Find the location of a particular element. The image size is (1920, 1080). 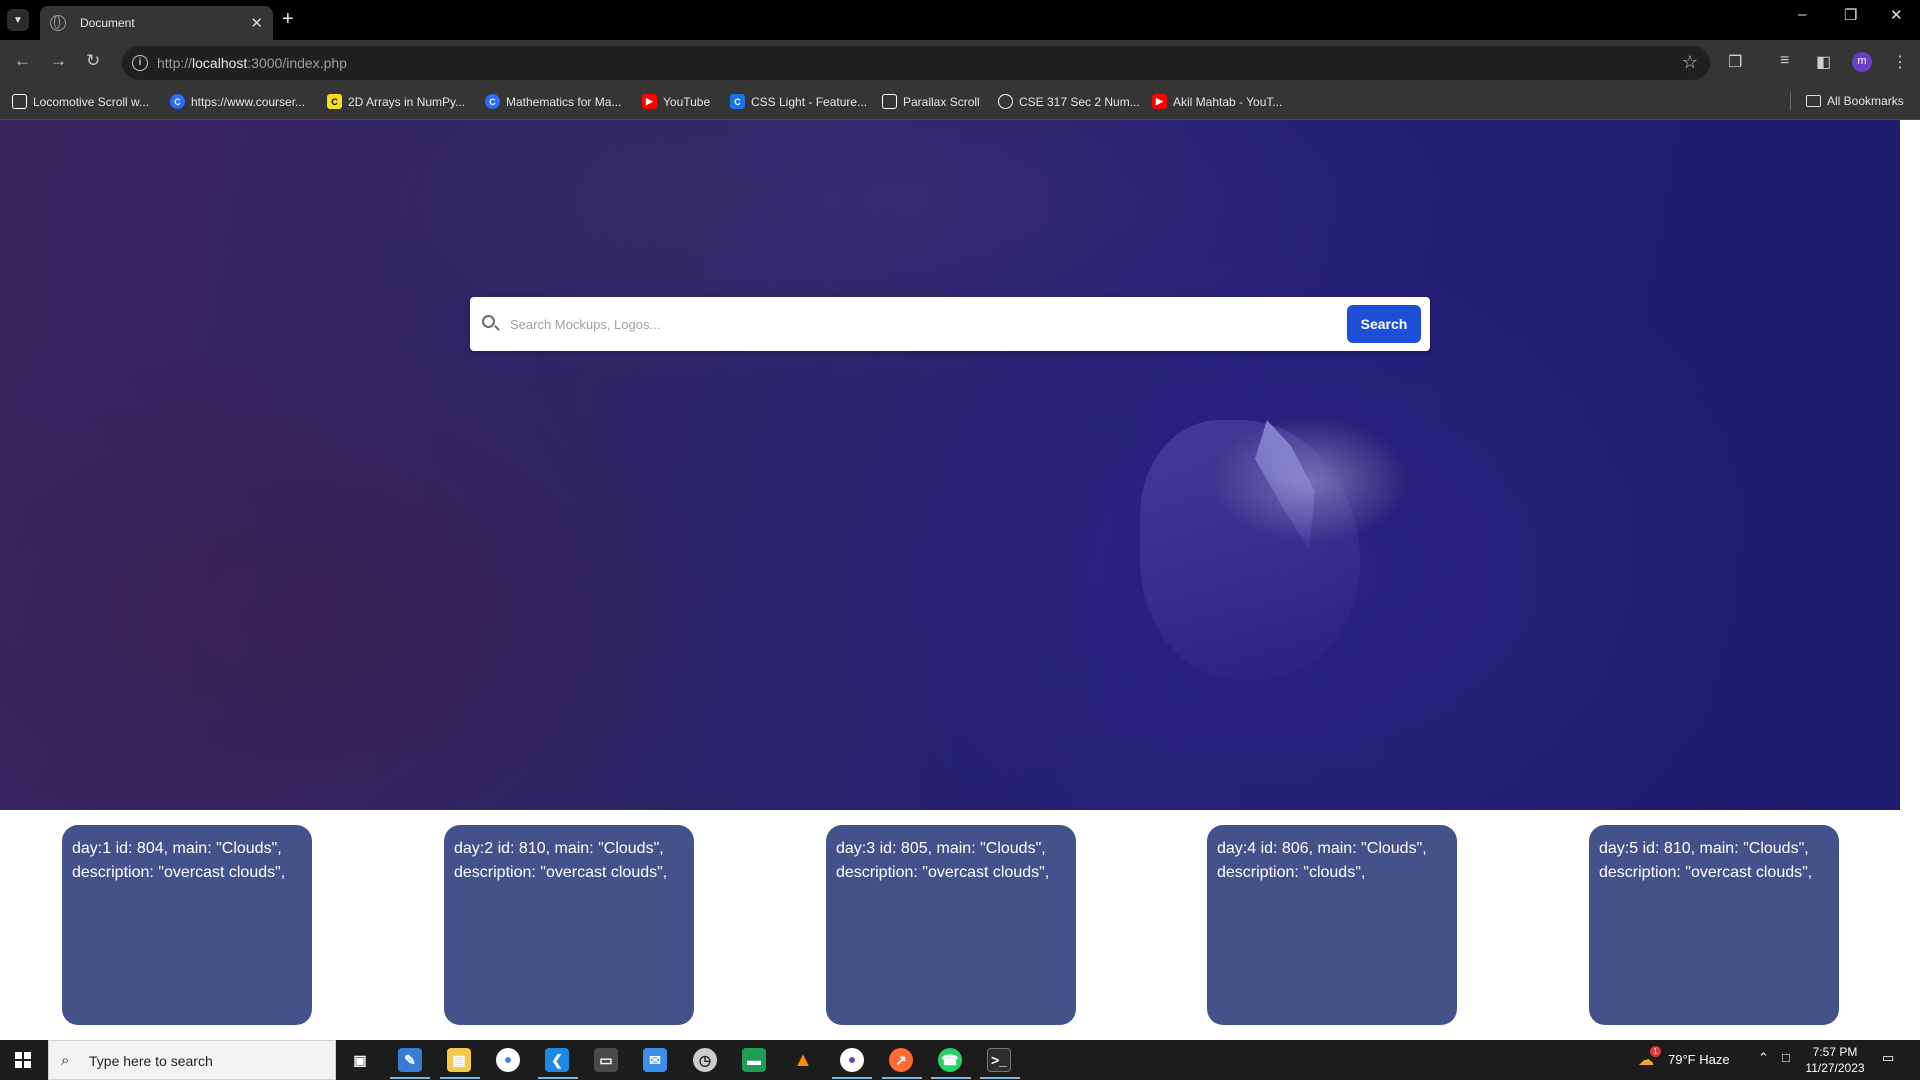

vlc-icon: ▲ is located at coordinates (803, 1060).